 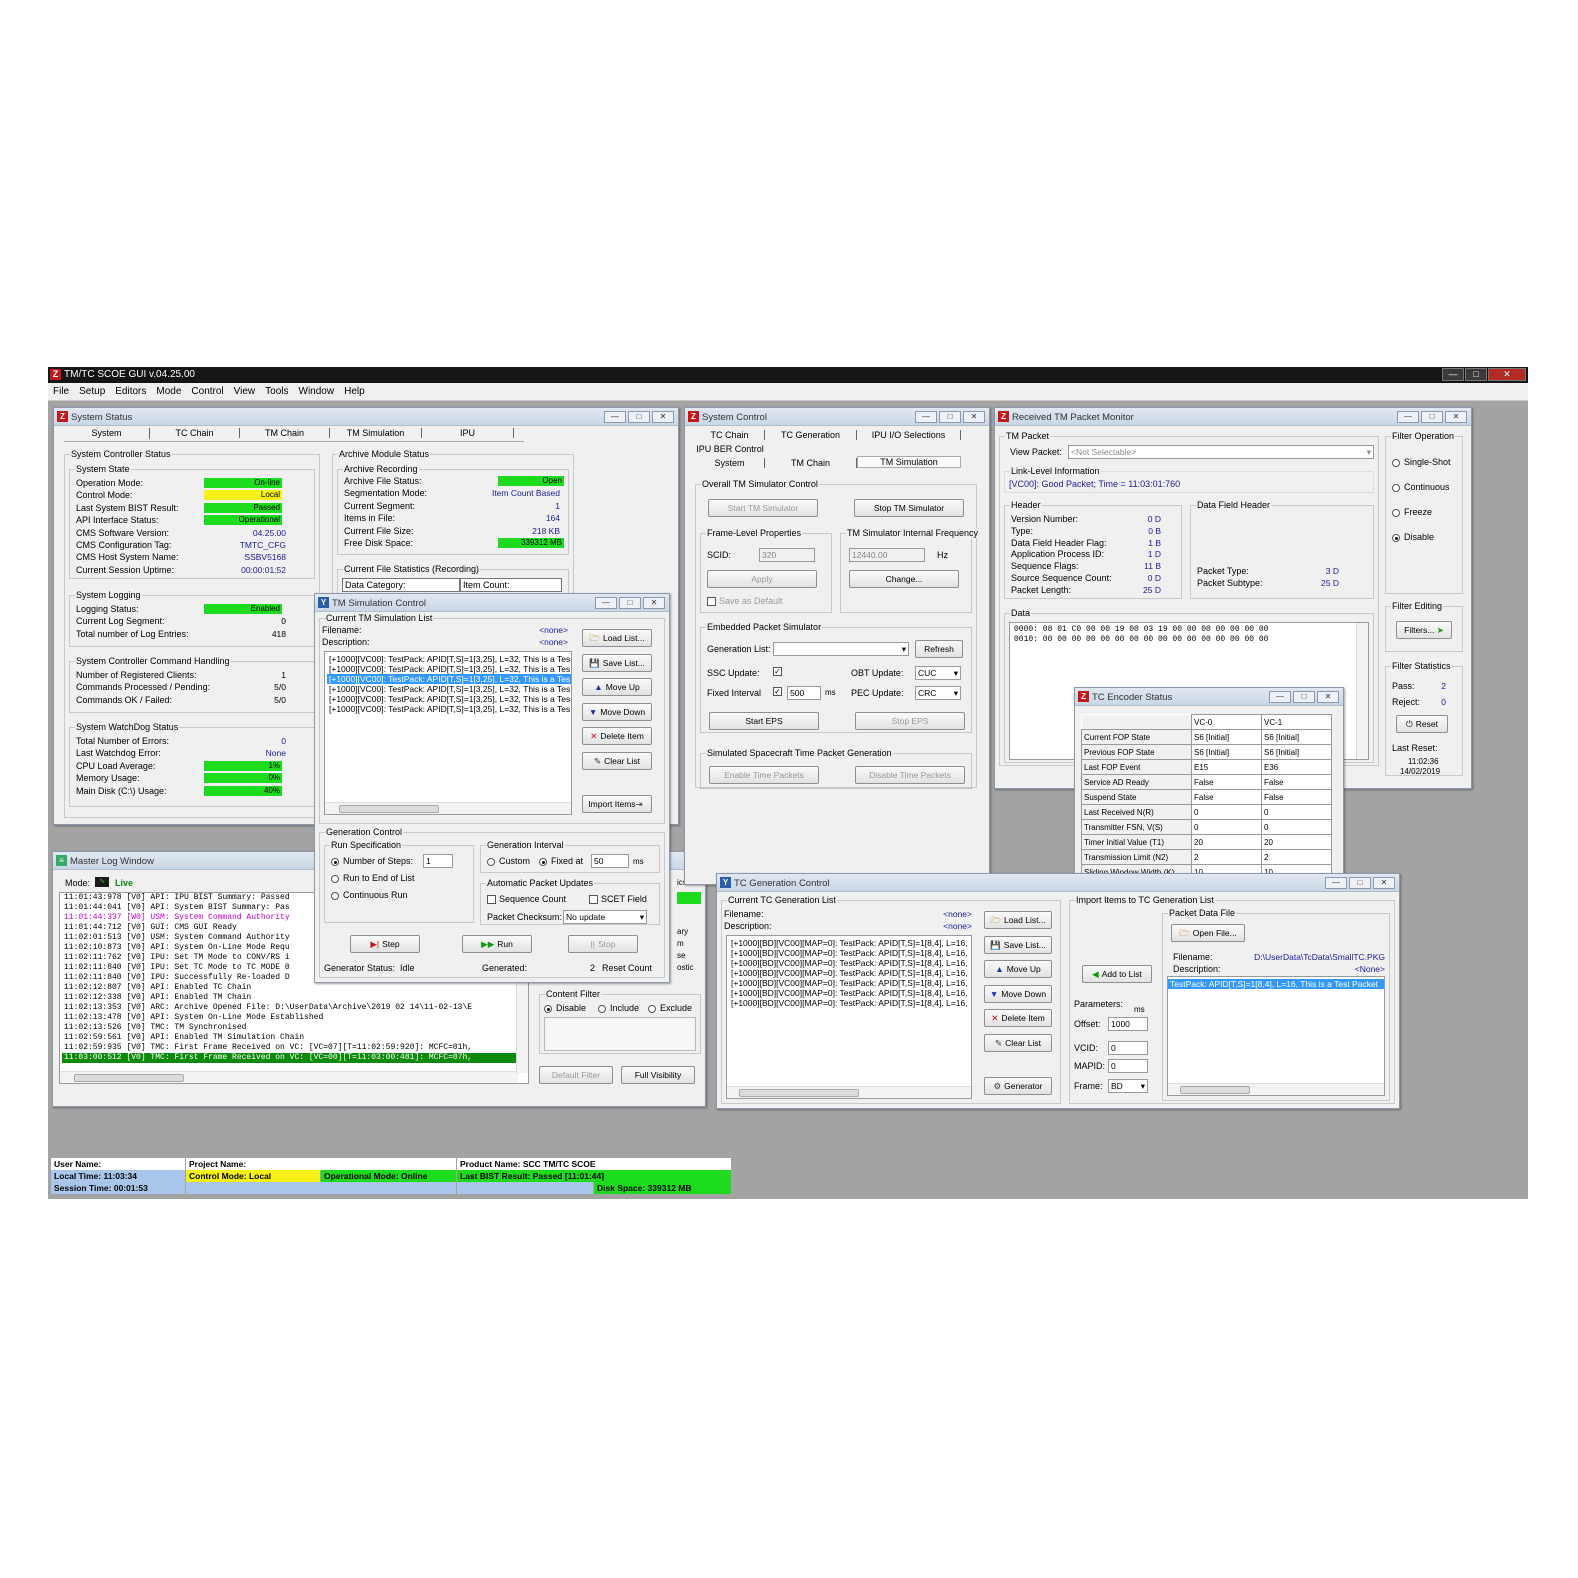 I want to click on log-horizontal-scrollbar, so click(x=289, y=1077).